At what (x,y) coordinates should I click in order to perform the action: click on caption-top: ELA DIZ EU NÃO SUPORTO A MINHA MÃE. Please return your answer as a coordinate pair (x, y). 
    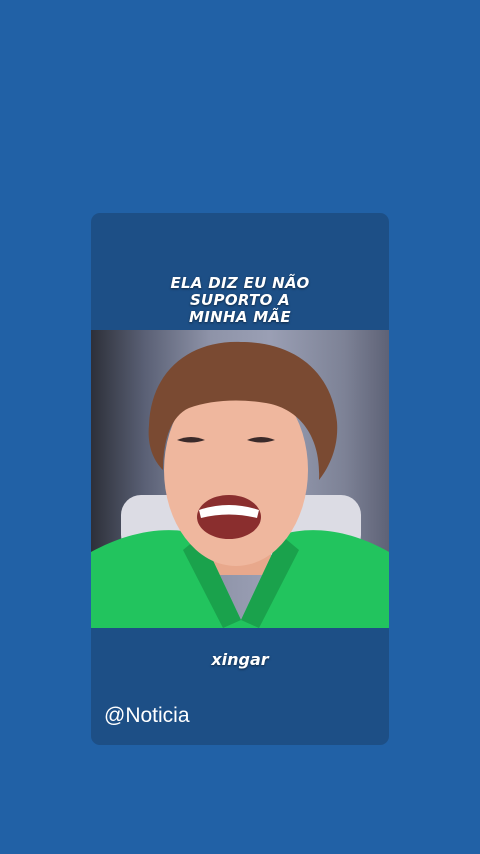
    Looking at the image, I should click on (240, 300).